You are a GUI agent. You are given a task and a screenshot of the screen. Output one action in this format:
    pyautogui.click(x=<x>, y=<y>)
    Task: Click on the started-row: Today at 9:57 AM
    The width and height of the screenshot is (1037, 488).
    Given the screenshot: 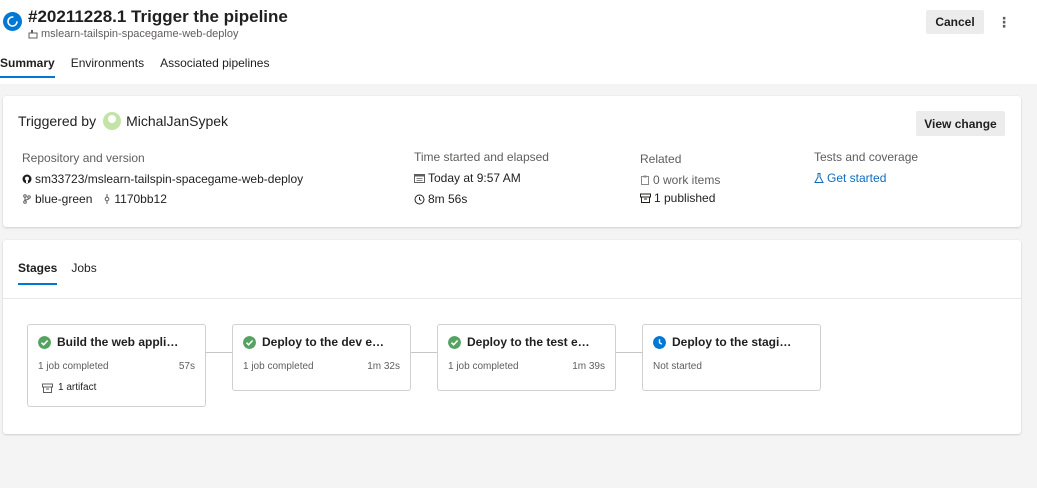 What is the action you would take?
    pyautogui.click(x=481, y=178)
    